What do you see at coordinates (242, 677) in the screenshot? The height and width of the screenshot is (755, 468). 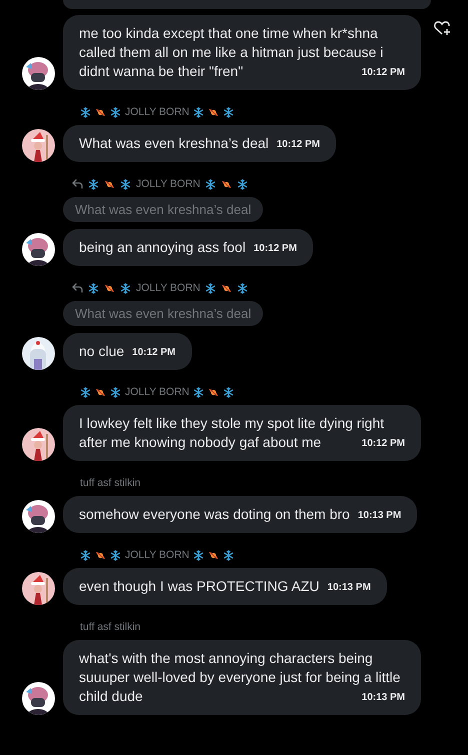 I see `message-bubble: what's with the most annoying characters being suuuper well-loved by everyone just for being a little child dude 10:13 PM` at bounding box center [242, 677].